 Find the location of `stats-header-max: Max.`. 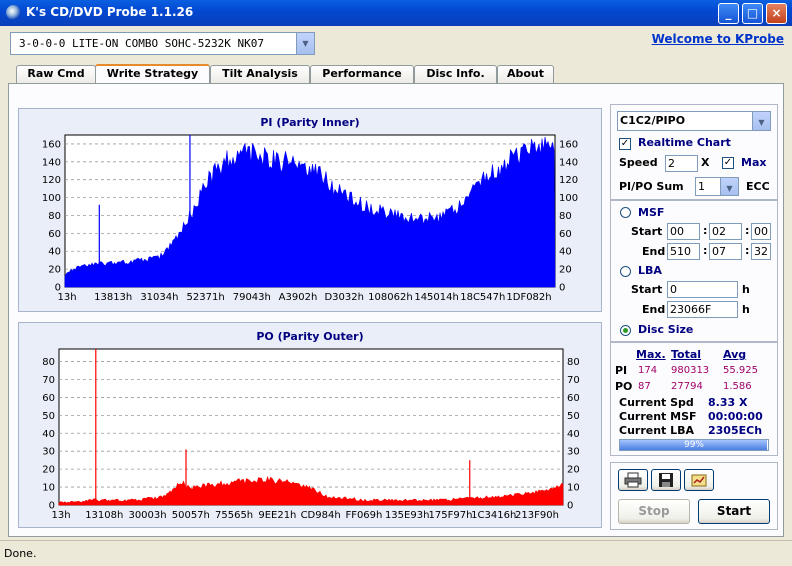

stats-header-max: Max. is located at coordinates (651, 354).